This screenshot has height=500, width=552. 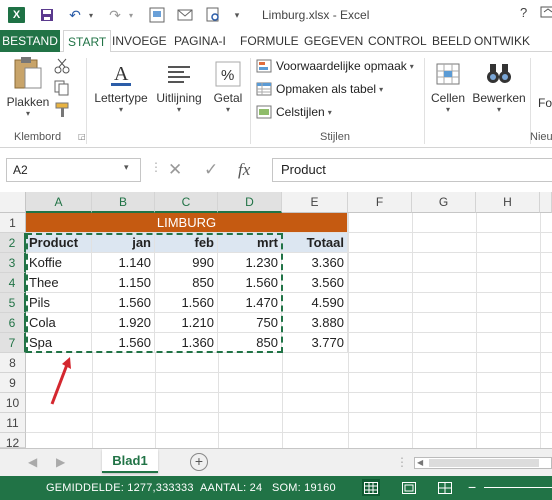 What do you see at coordinates (123, 263) in the screenshot?
I see `table-cell: 1.140` at bounding box center [123, 263].